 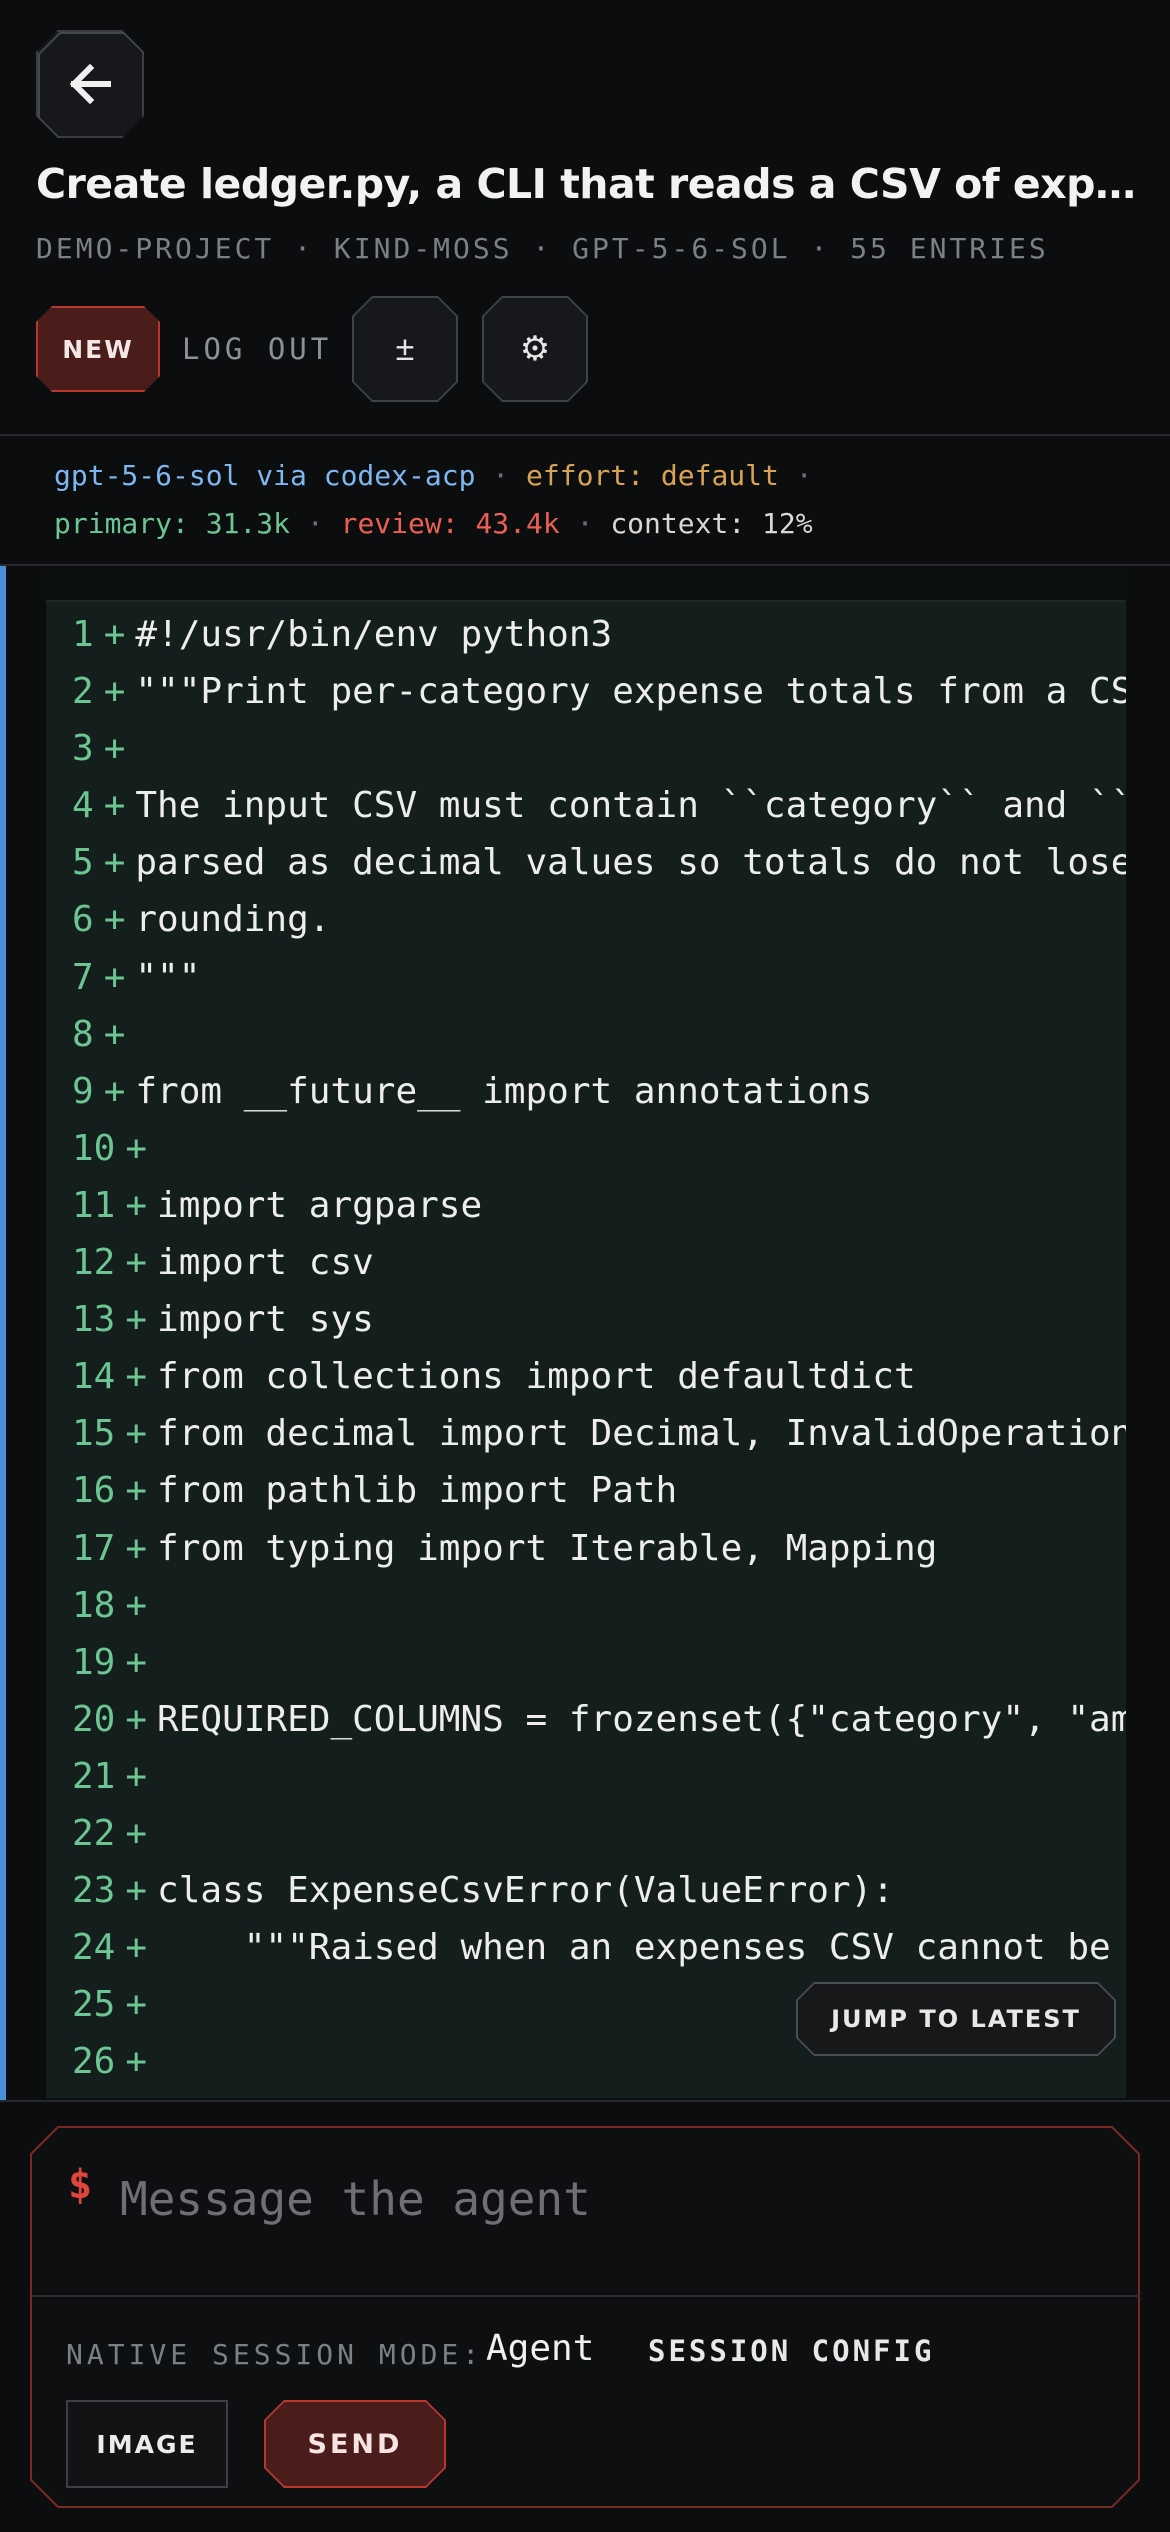 What do you see at coordinates (83, 977) in the screenshot?
I see `line-number: 7` at bounding box center [83, 977].